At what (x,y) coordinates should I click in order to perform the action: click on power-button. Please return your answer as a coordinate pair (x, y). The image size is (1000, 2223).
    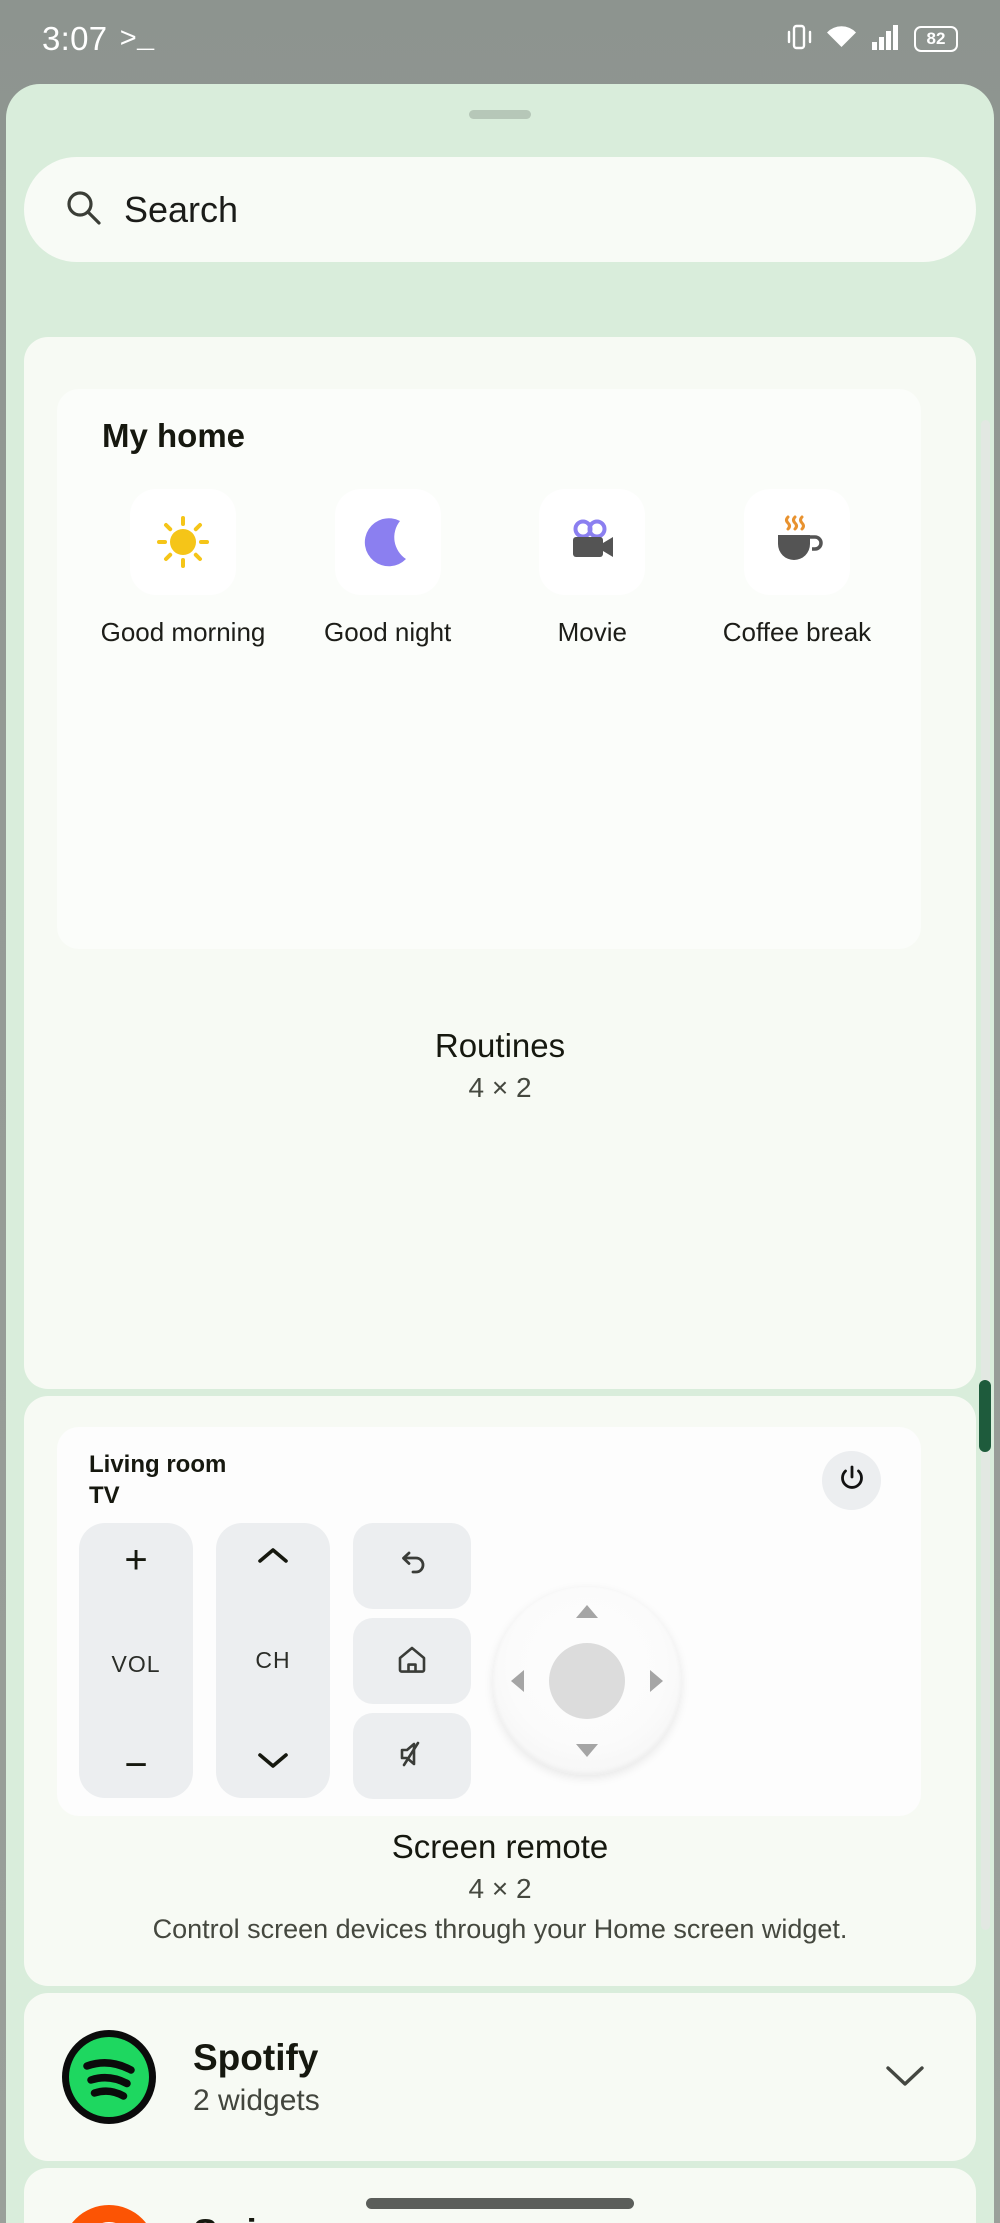
    Looking at the image, I should click on (851, 1480).